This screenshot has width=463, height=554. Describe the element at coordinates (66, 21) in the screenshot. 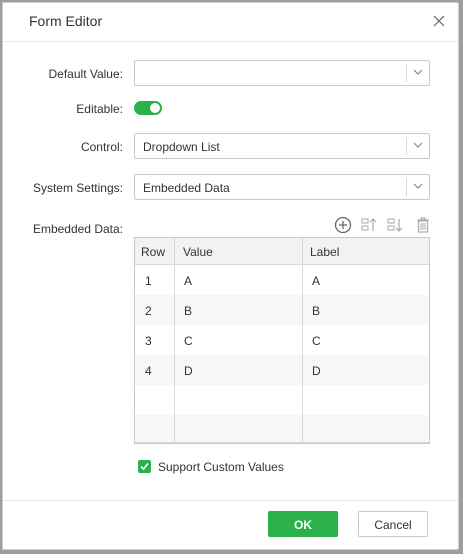

I see `dialog-title: Form Editor` at that location.